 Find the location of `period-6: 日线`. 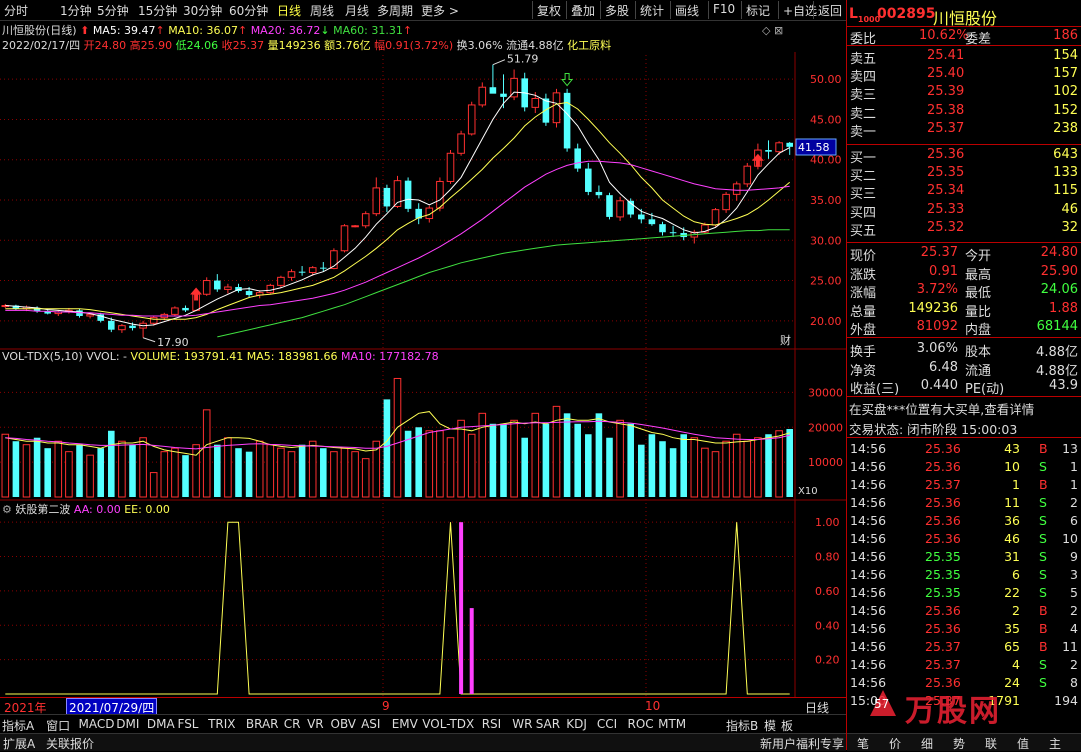

period-6: 日线 is located at coordinates (289, 10).